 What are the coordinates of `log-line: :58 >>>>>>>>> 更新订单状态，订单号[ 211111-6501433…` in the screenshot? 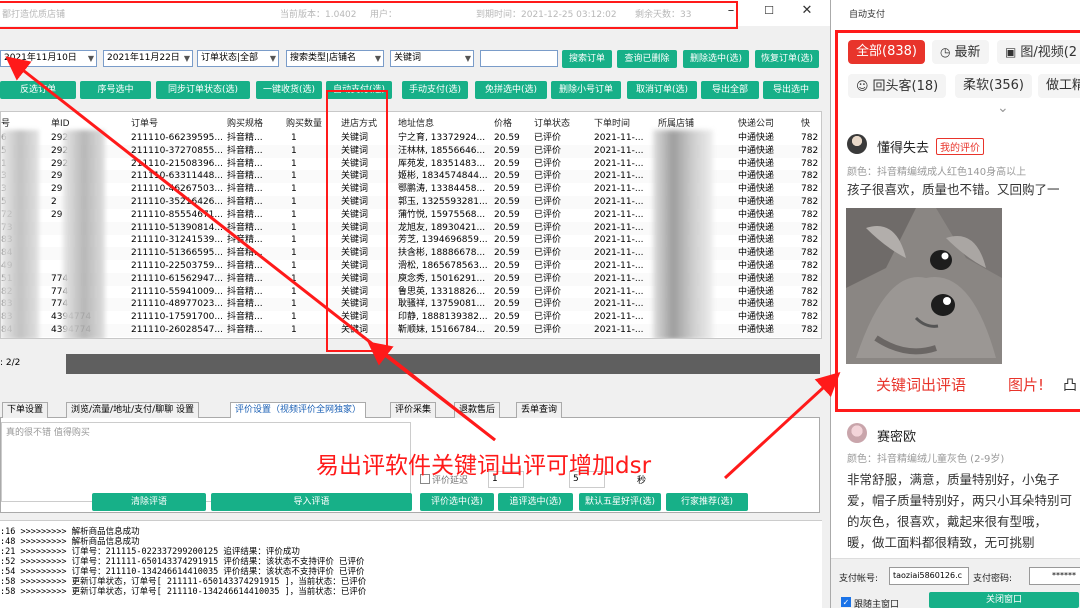 It's located at (183, 582).